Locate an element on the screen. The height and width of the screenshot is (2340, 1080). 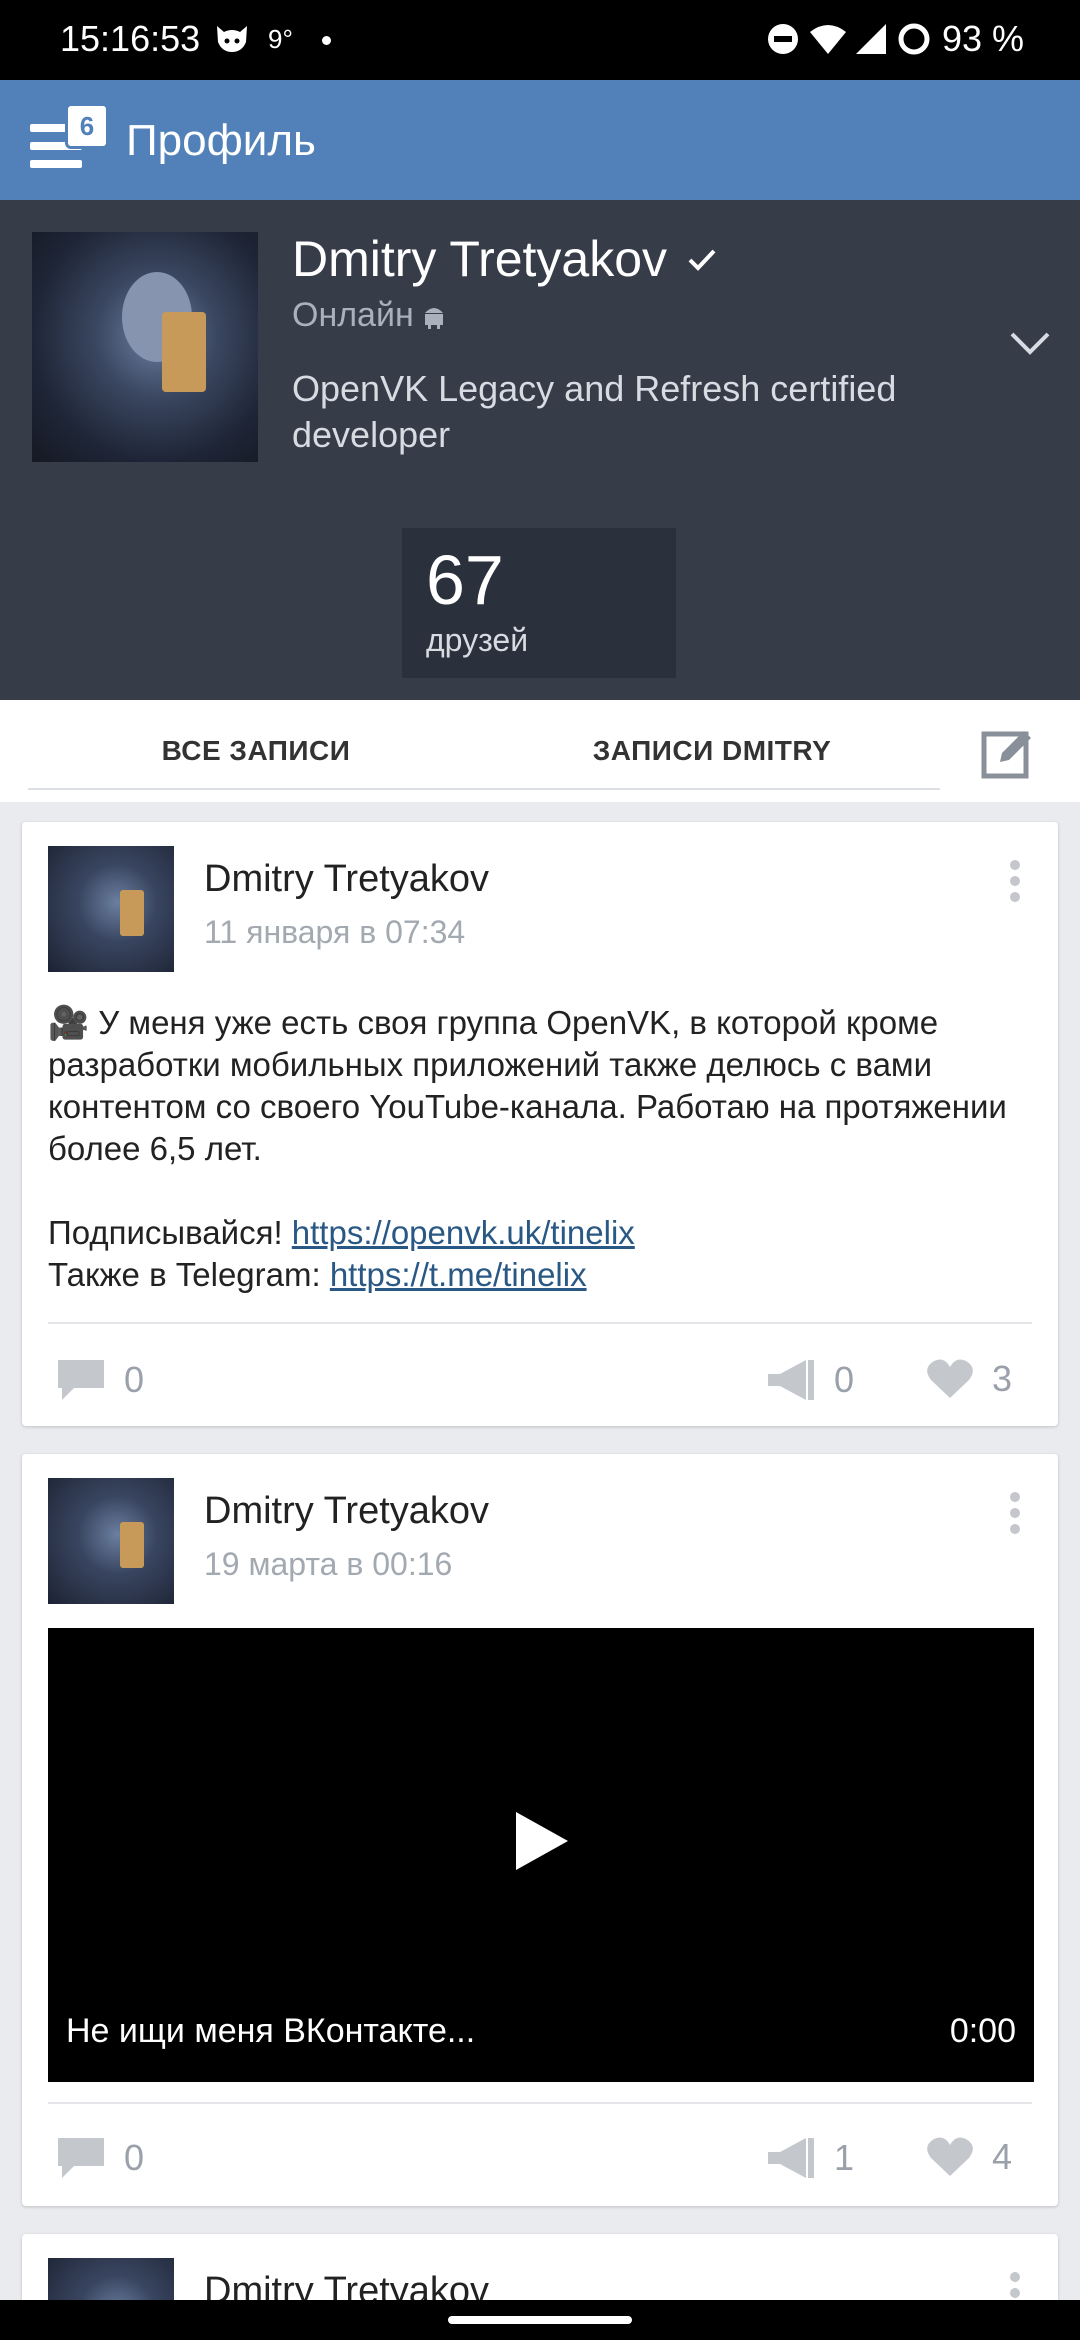
post-actions: 0 0 3 is located at coordinates (540, 1382).